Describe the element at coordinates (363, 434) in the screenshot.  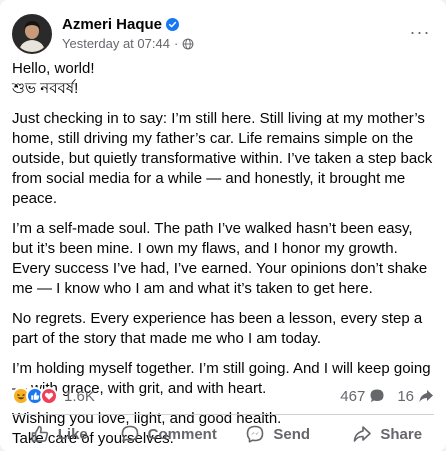
I see `share-arrow-icon` at that location.